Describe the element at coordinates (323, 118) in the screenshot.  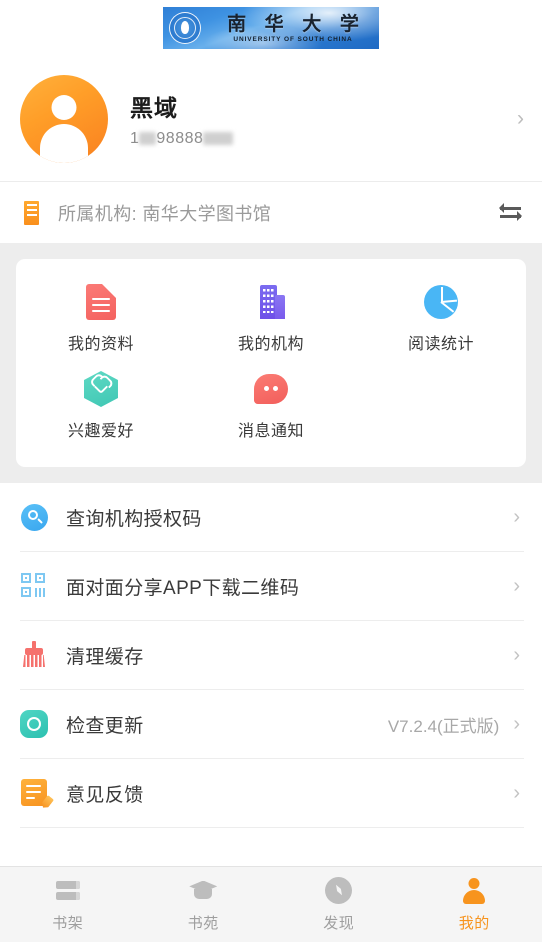
I see `profile-info: 黑域 1 98888` at that location.